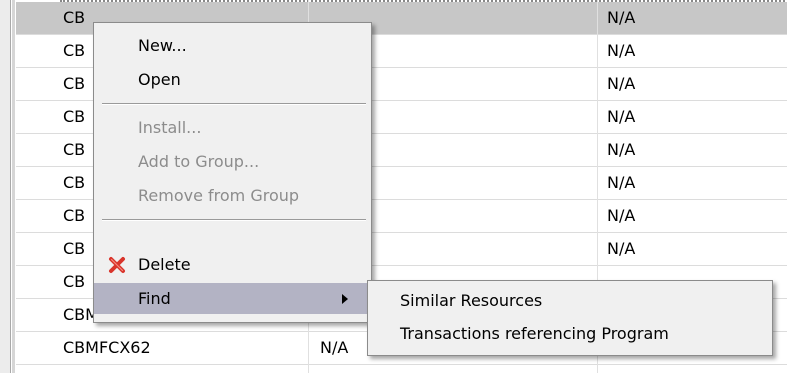  I want to click on menu-item-remove-from-group: Remove from Group, so click(232, 195).